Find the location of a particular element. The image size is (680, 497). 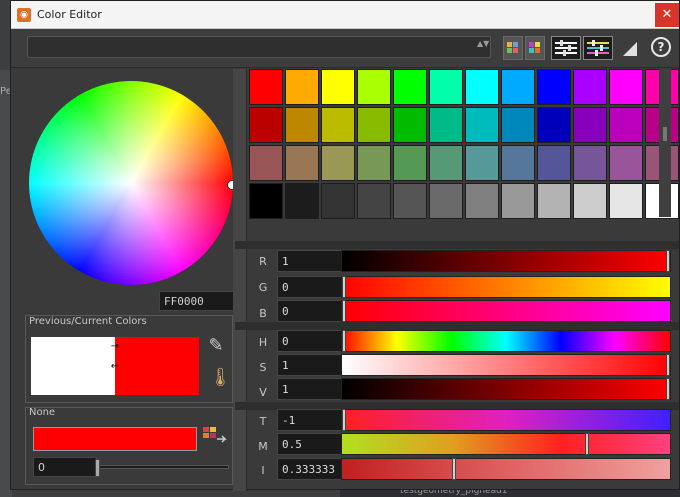

help-icon: ? is located at coordinates (661, 47).